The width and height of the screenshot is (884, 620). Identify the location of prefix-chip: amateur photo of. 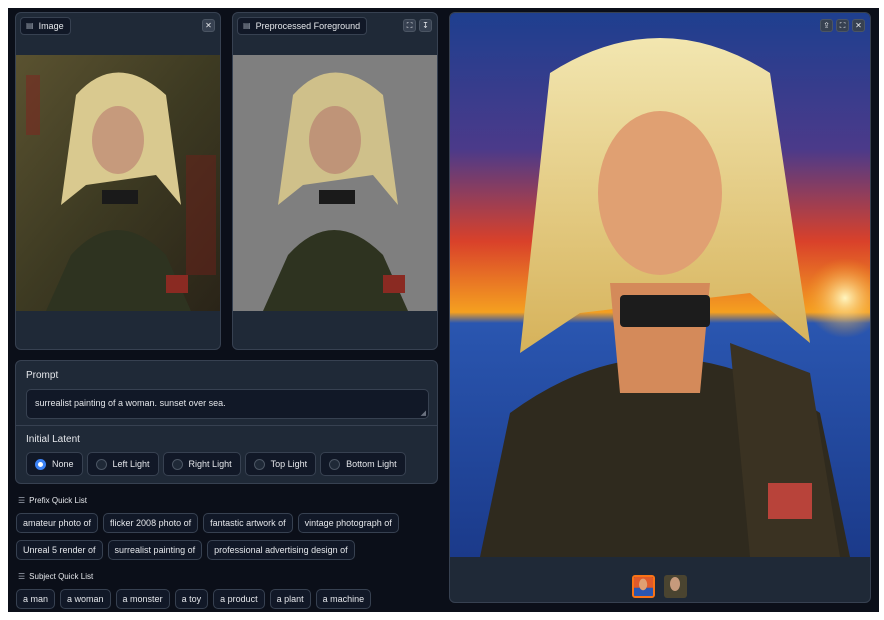
(57, 523).